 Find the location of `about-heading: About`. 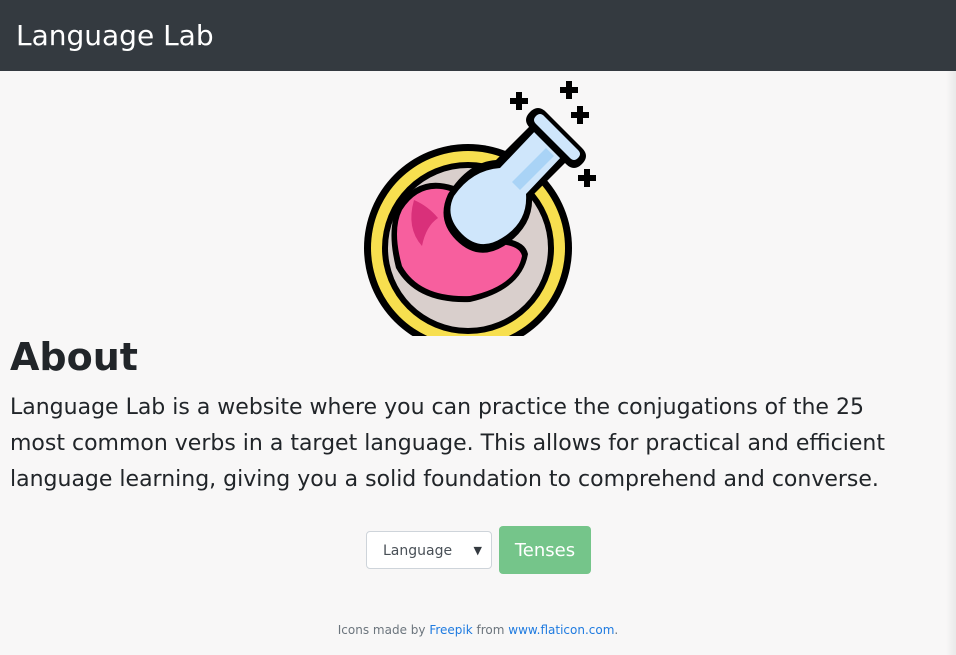

about-heading: About is located at coordinates (74, 357).